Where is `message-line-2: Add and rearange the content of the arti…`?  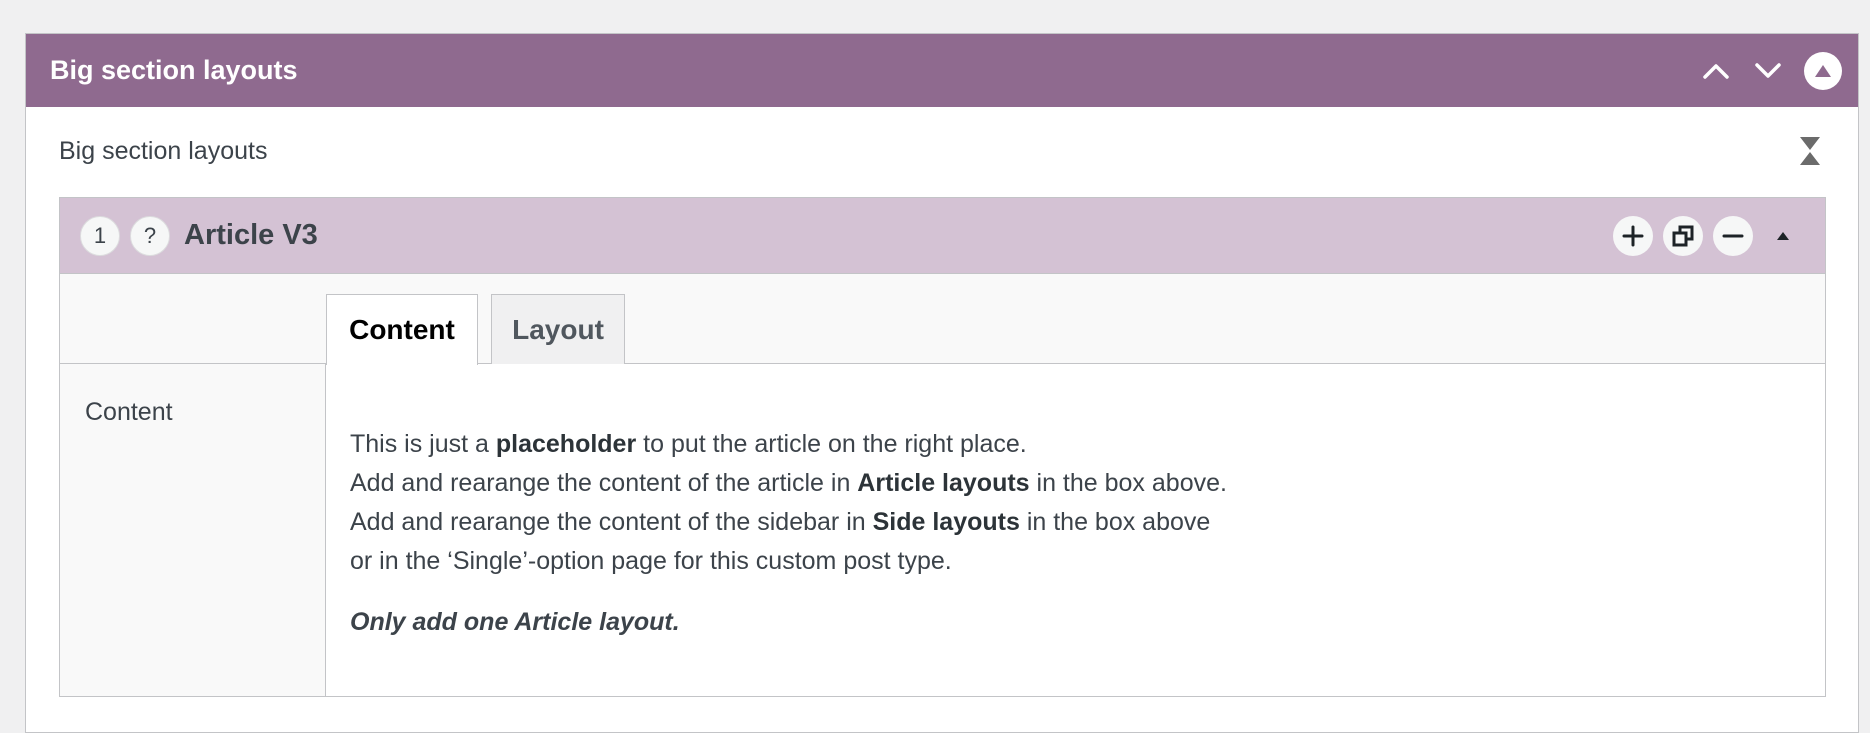
message-line-2: Add and rearange the content of the arti… is located at coordinates (788, 483).